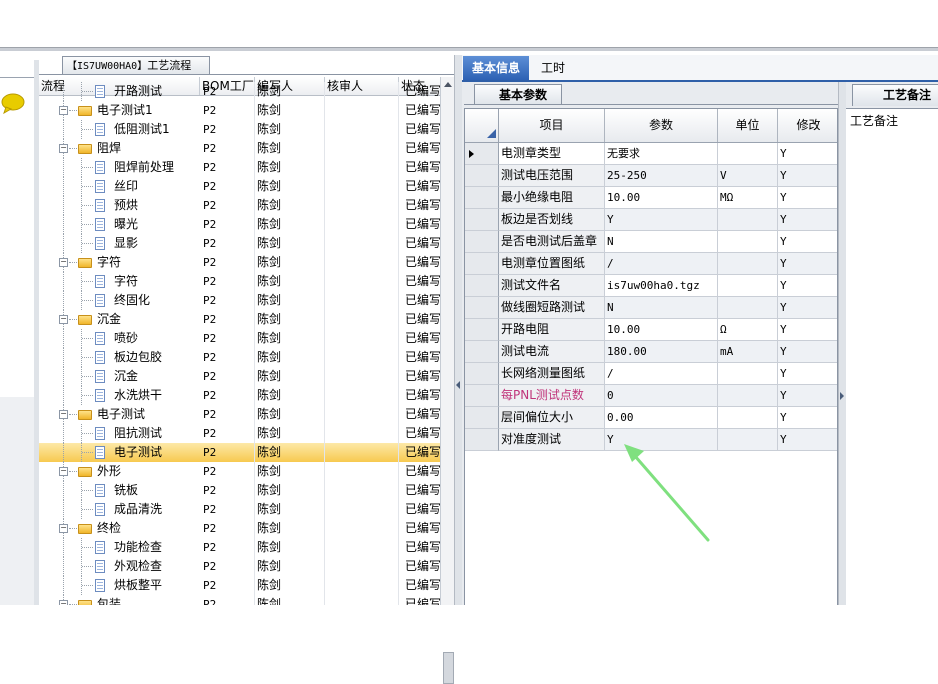 The image size is (938, 684). I want to click on table-row: 阻焊前处理 P2 陈剑 已编写, so click(239, 167).